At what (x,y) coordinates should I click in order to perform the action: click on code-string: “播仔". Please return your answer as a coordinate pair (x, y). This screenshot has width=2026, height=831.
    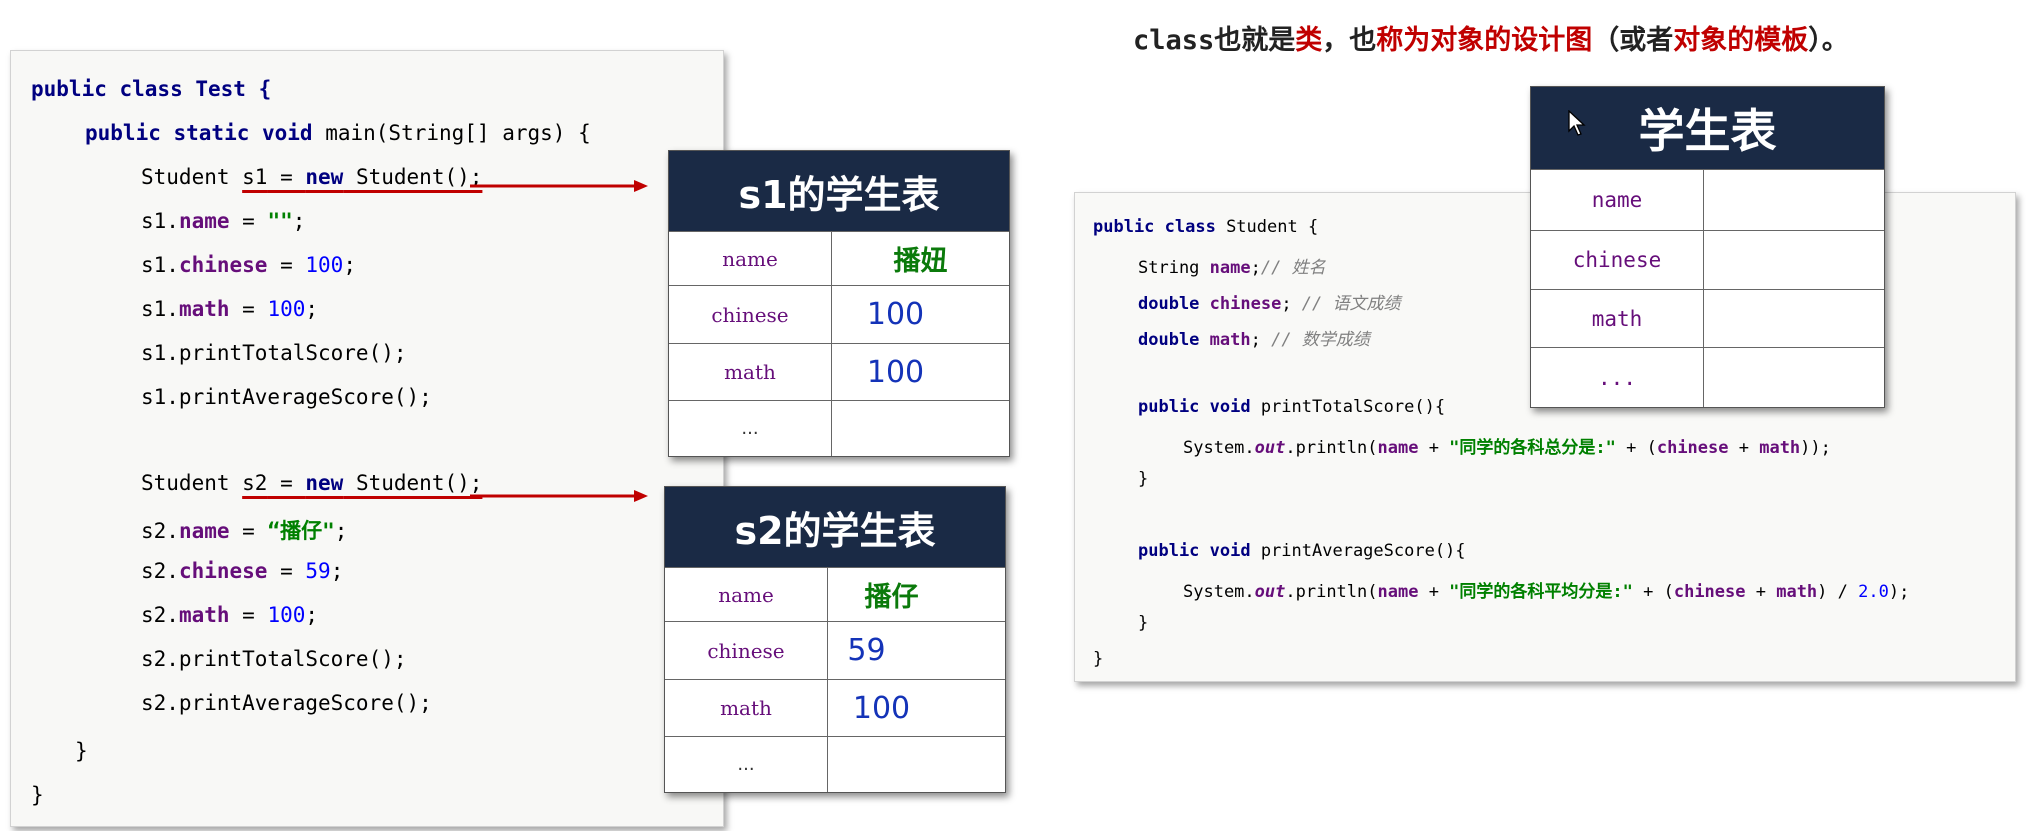
    Looking at the image, I should click on (301, 531).